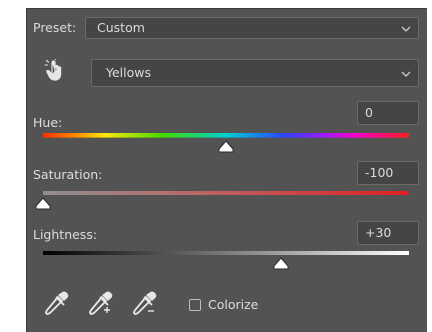 The image size is (432, 332). Describe the element at coordinates (48, 122) in the screenshot. I see `hue-label: Hue:` at that location.